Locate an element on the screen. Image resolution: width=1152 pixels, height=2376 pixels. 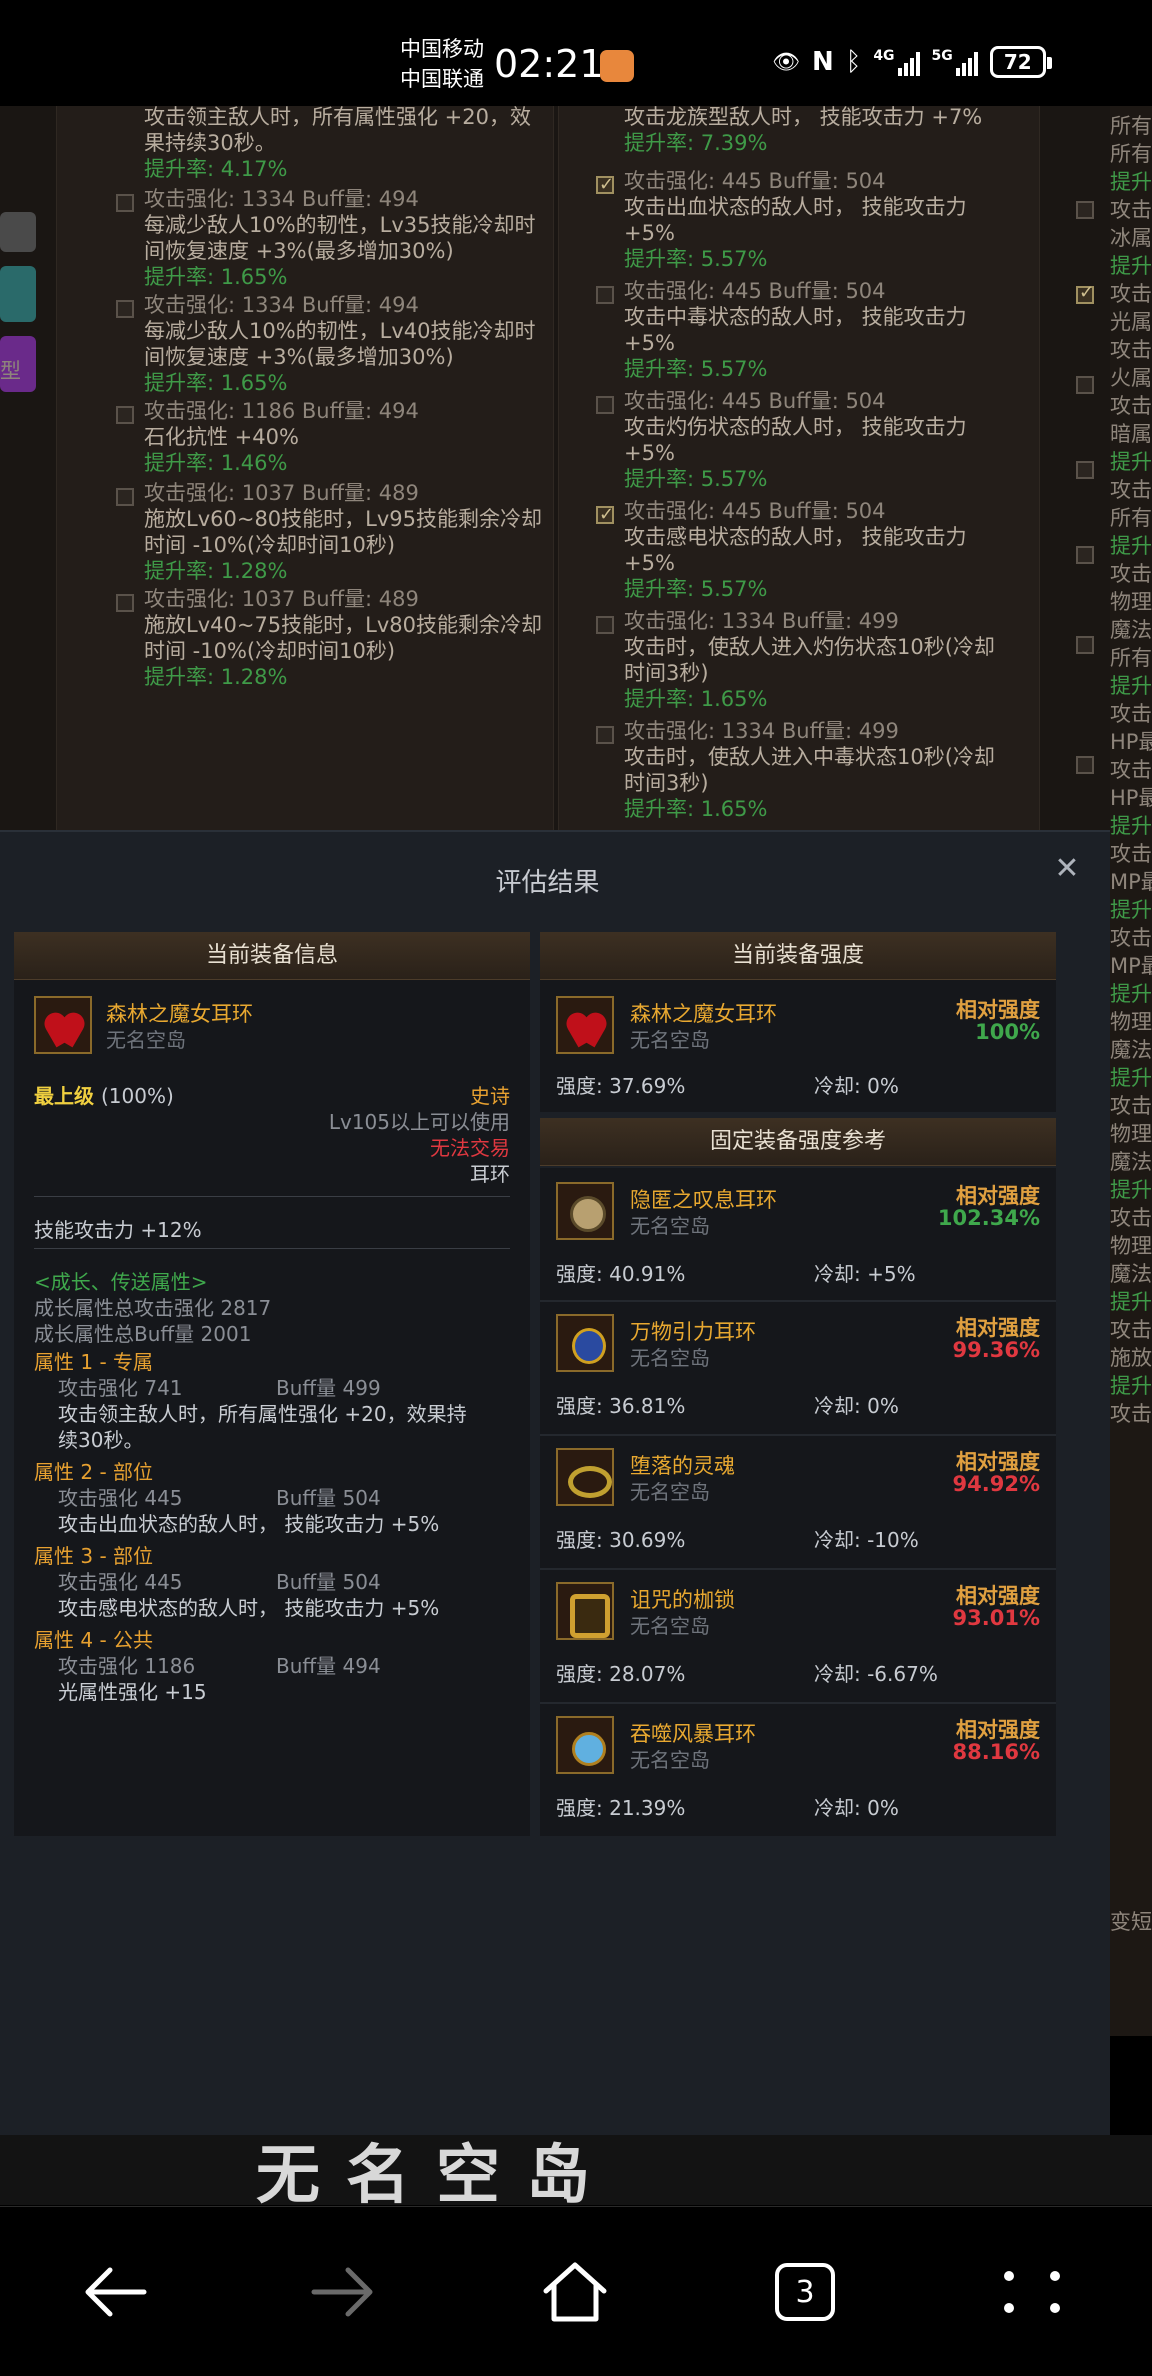
menu-button is located at coordinates (1035, 2291).